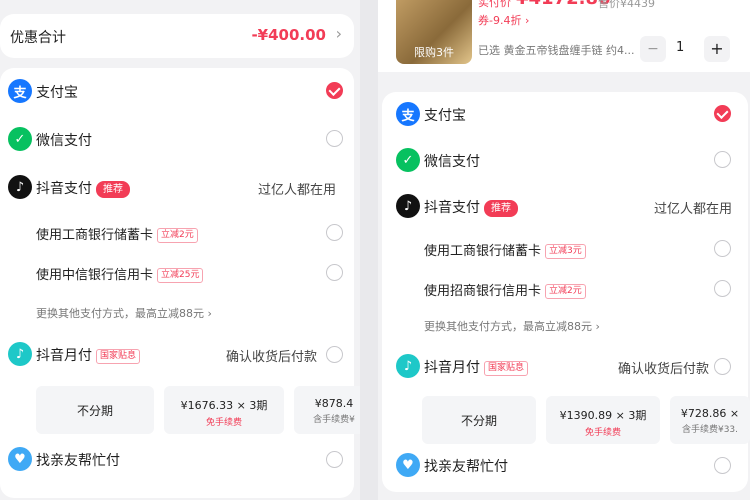 This screenshot has height=500, width=750. Describe the element at coordinates (505, 289) in the screenshot. I see `bank-card-option-2: 使用招商银行信用卡 立减2元` at that location.